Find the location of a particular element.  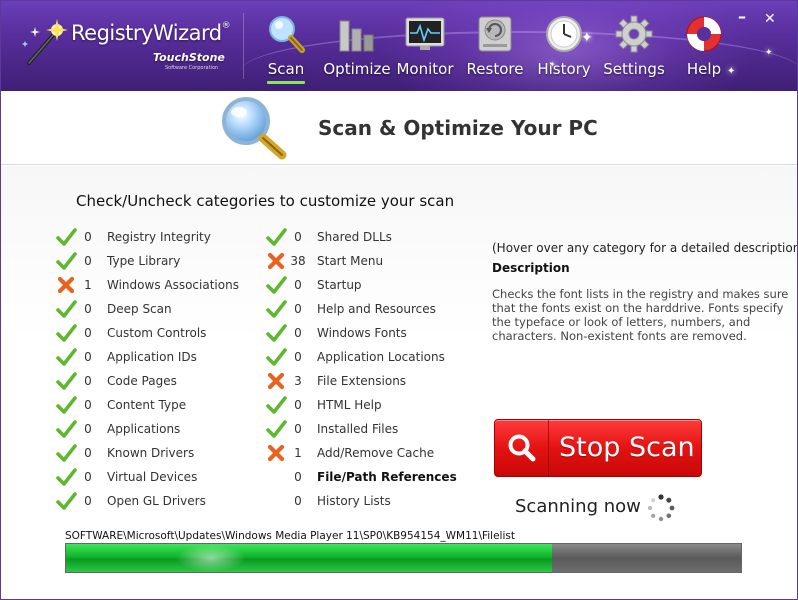

category-name: Custom Controls is located at coordinates (157, 333).